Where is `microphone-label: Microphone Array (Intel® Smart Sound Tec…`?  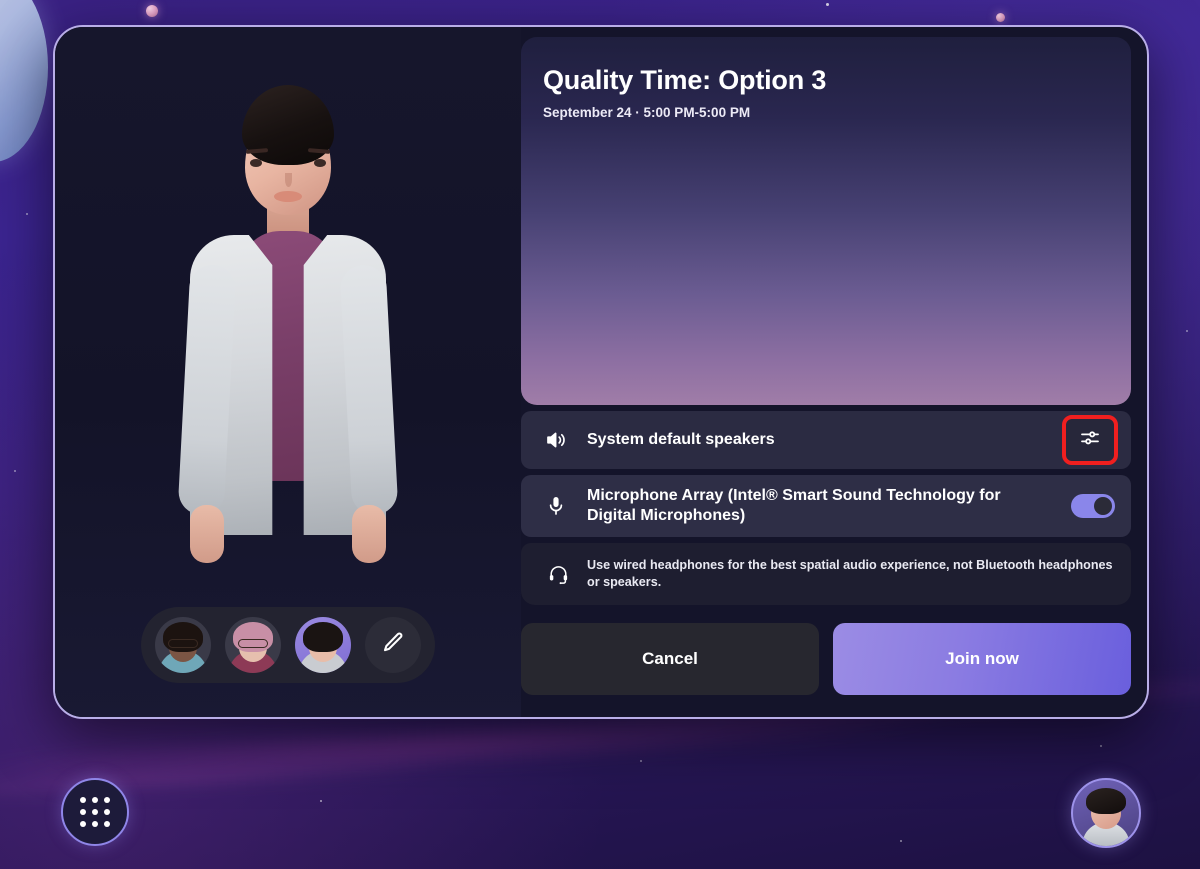 microphone-label: Microphone Array (Intel® Smart Sound Tec… is located at coordinates (794, 505).